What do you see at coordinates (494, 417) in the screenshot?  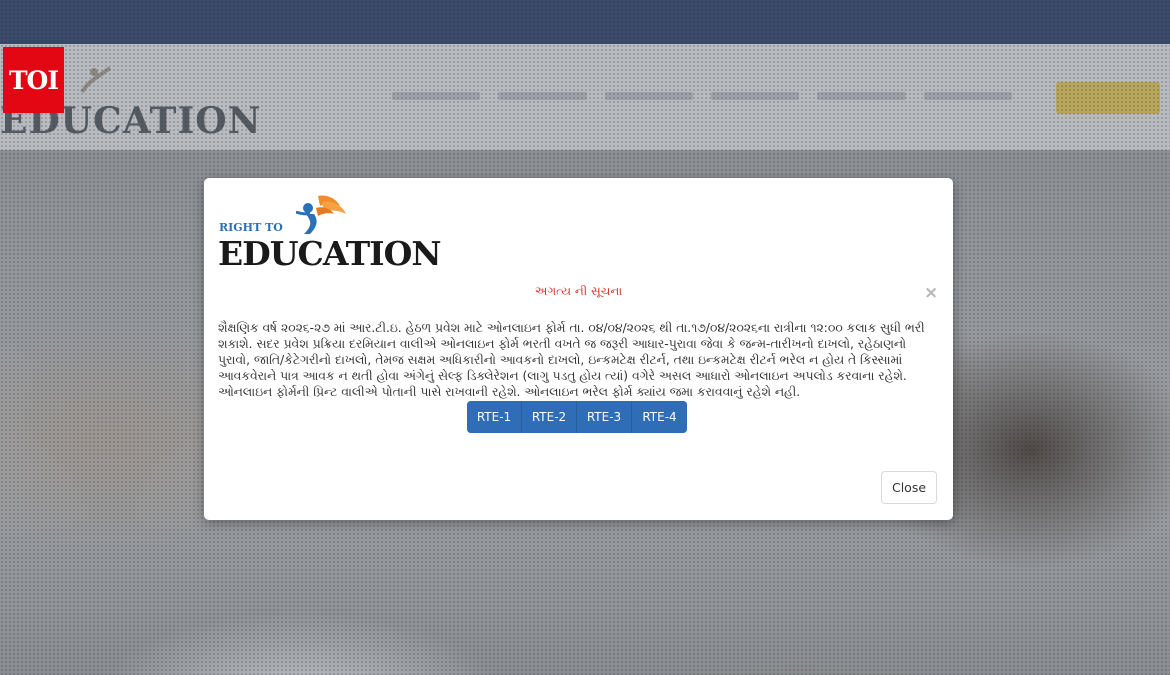 I see `rte-1-button: RTE-1` at bounding box center [494, 417].